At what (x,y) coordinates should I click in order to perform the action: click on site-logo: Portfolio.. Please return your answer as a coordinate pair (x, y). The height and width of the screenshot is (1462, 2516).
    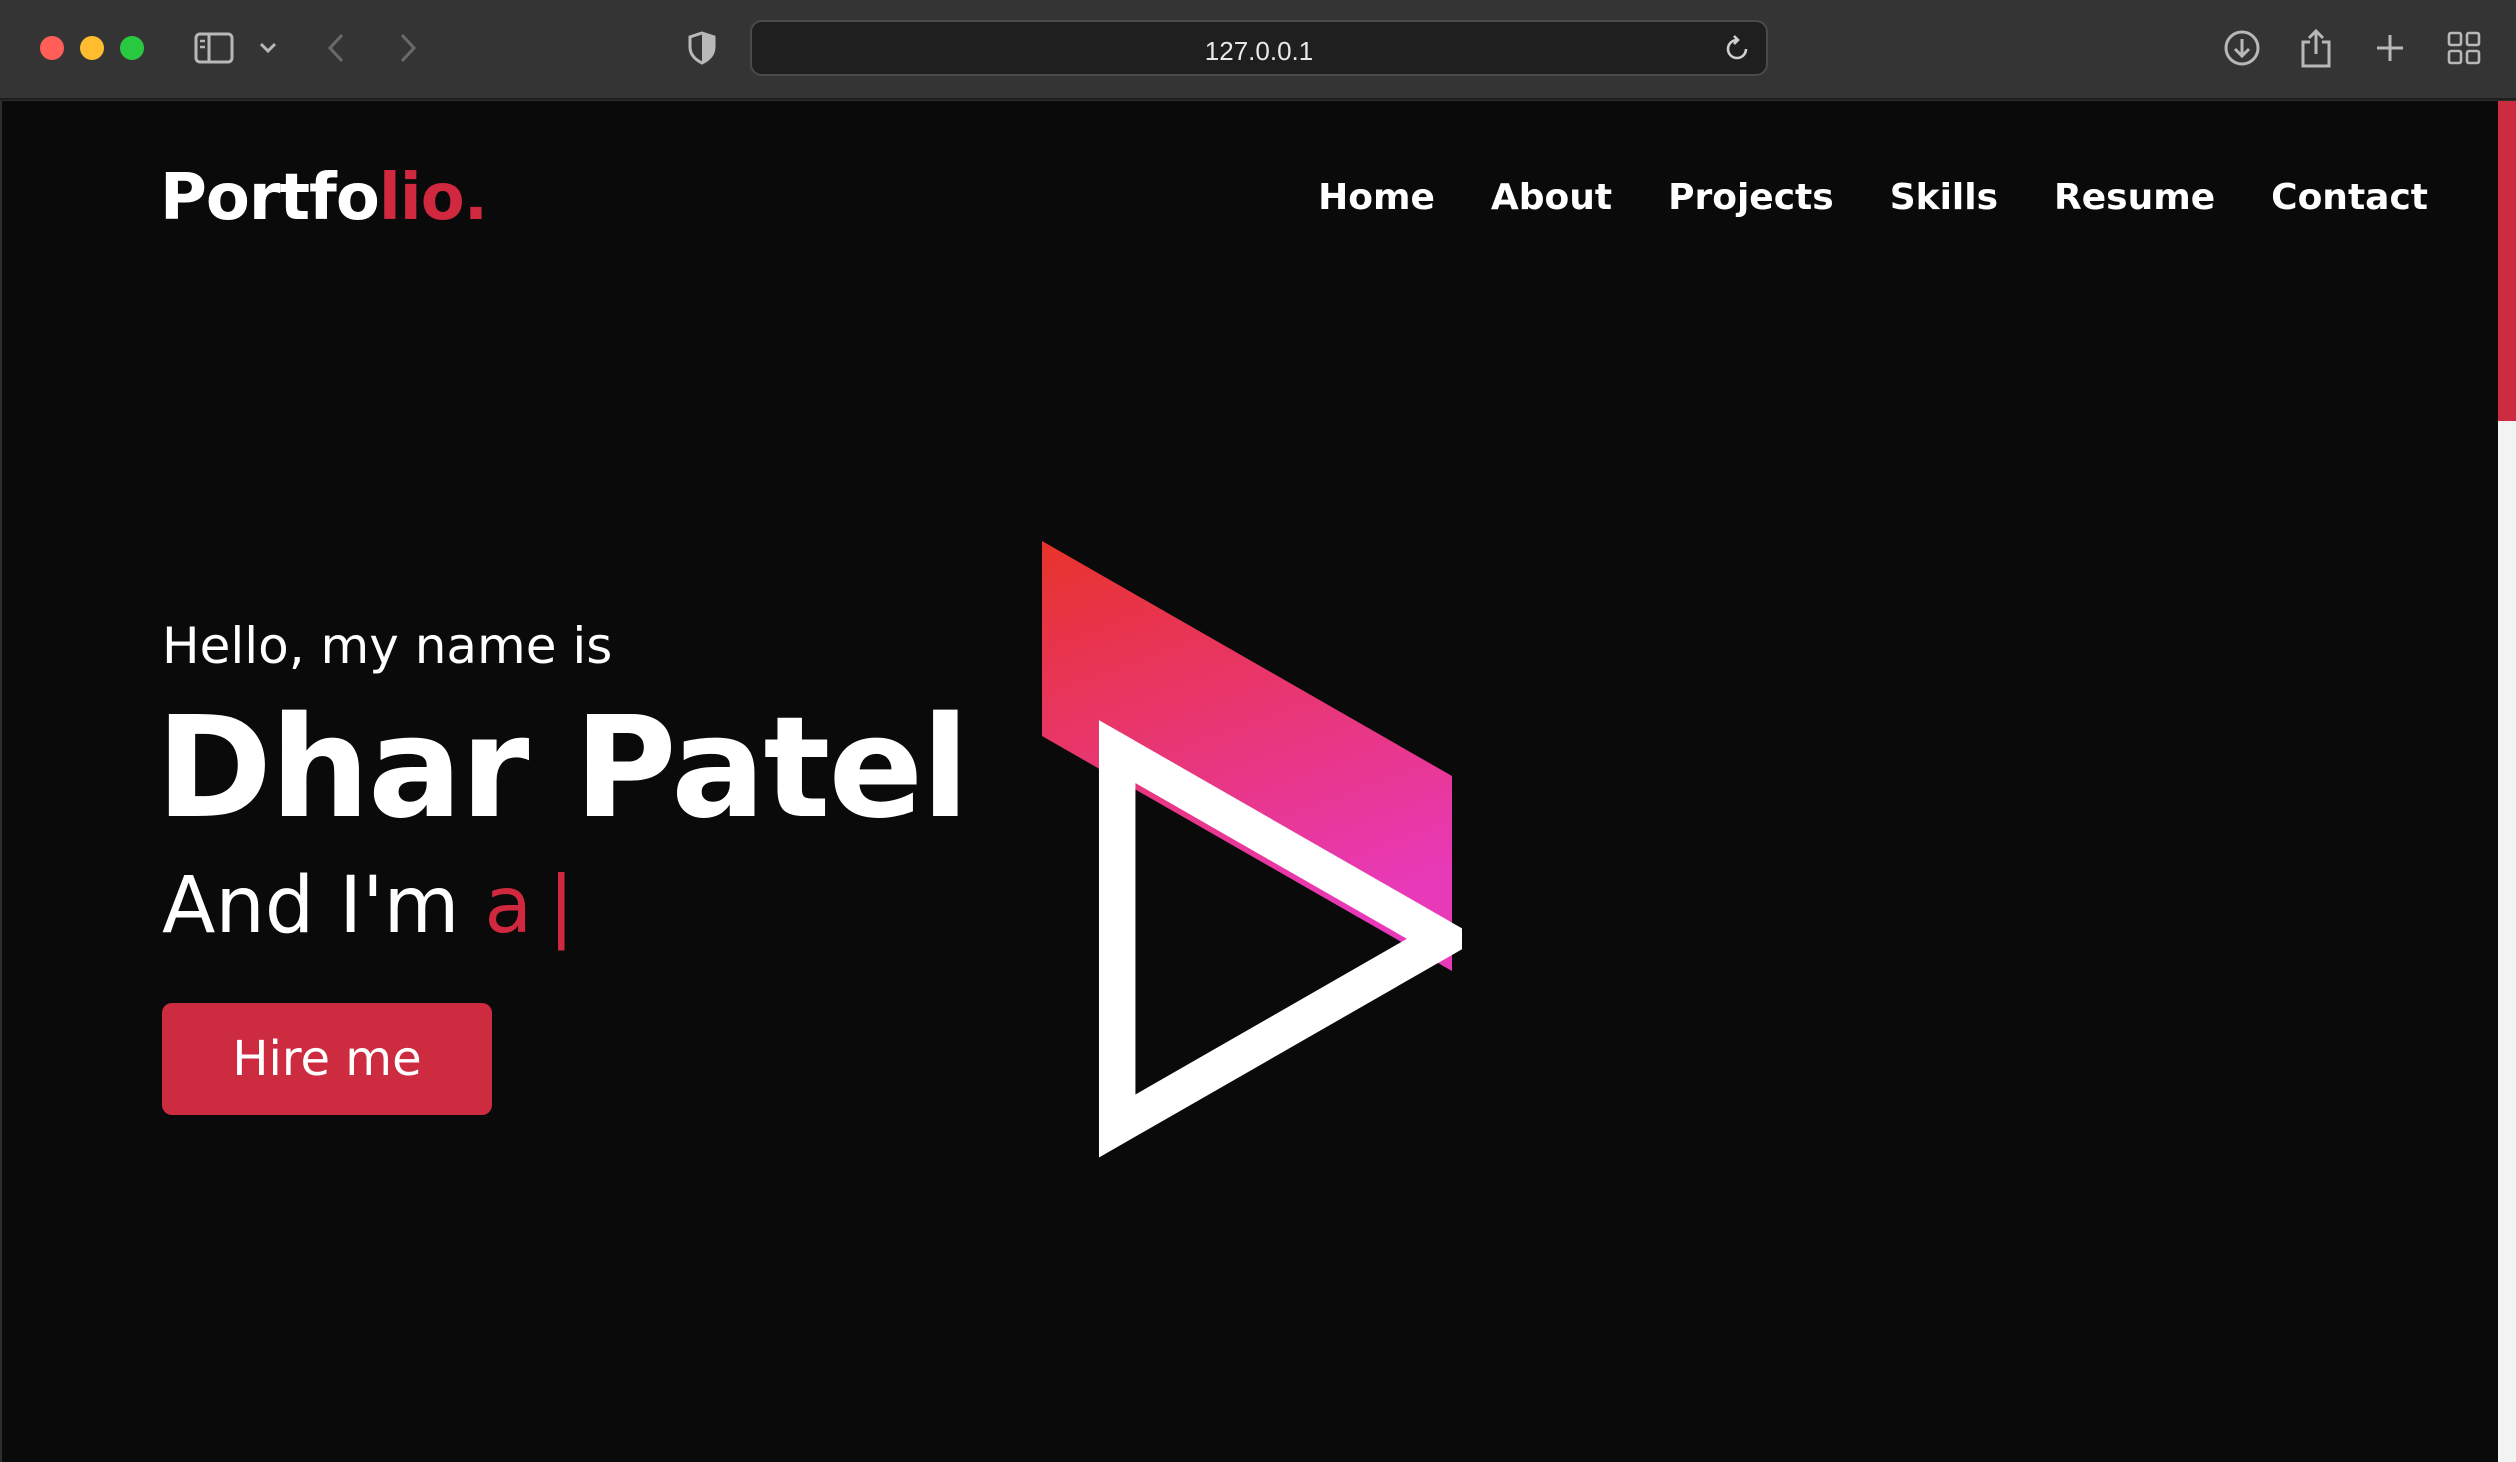
    Looking at the image, I should click on (324, 198).